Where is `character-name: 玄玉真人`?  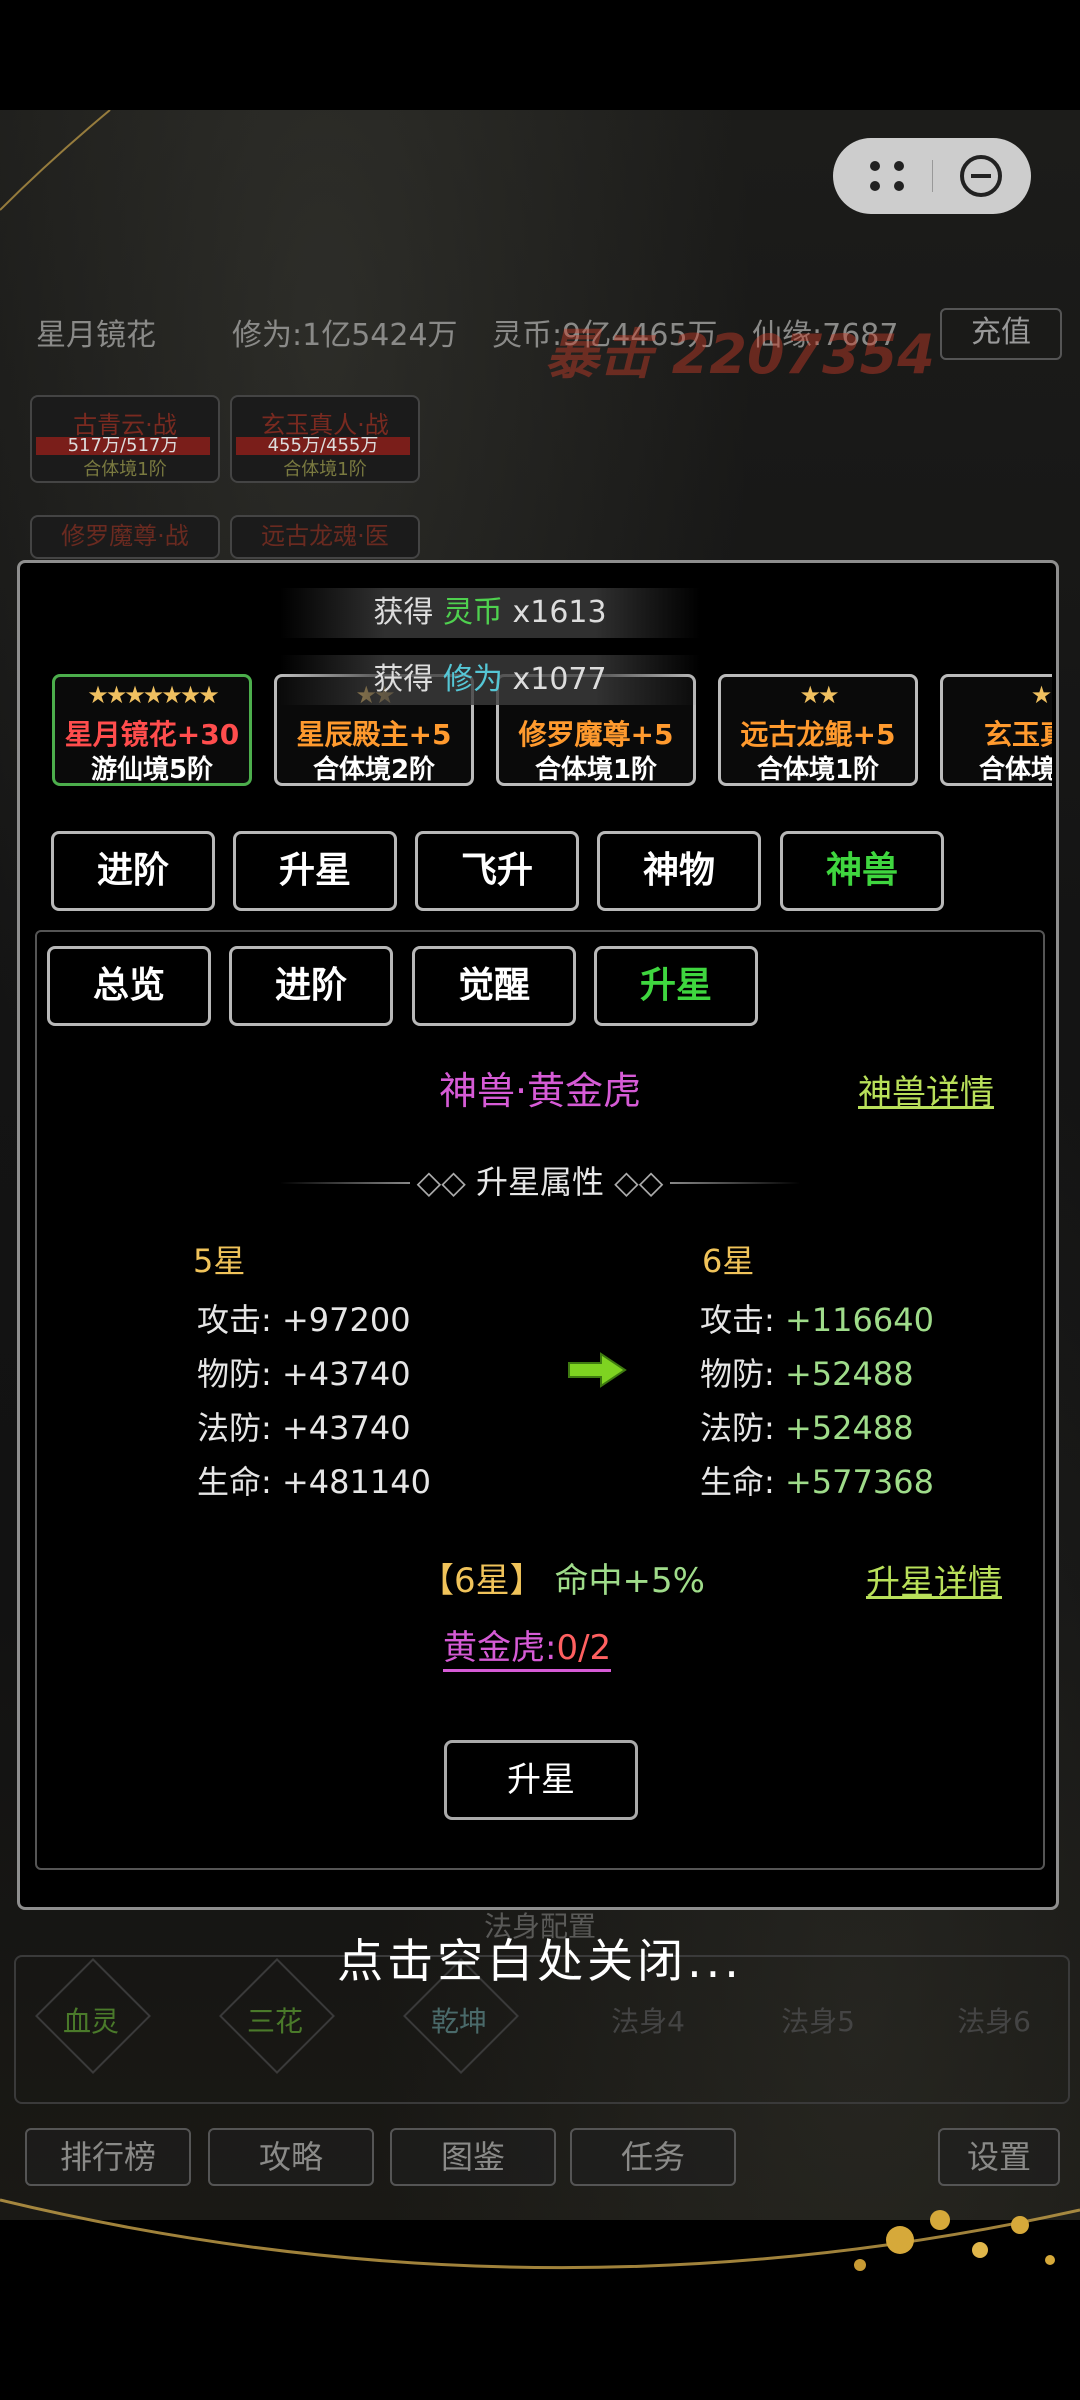
character-name: 玄玉真人 is located at coordinates (1017, 734).